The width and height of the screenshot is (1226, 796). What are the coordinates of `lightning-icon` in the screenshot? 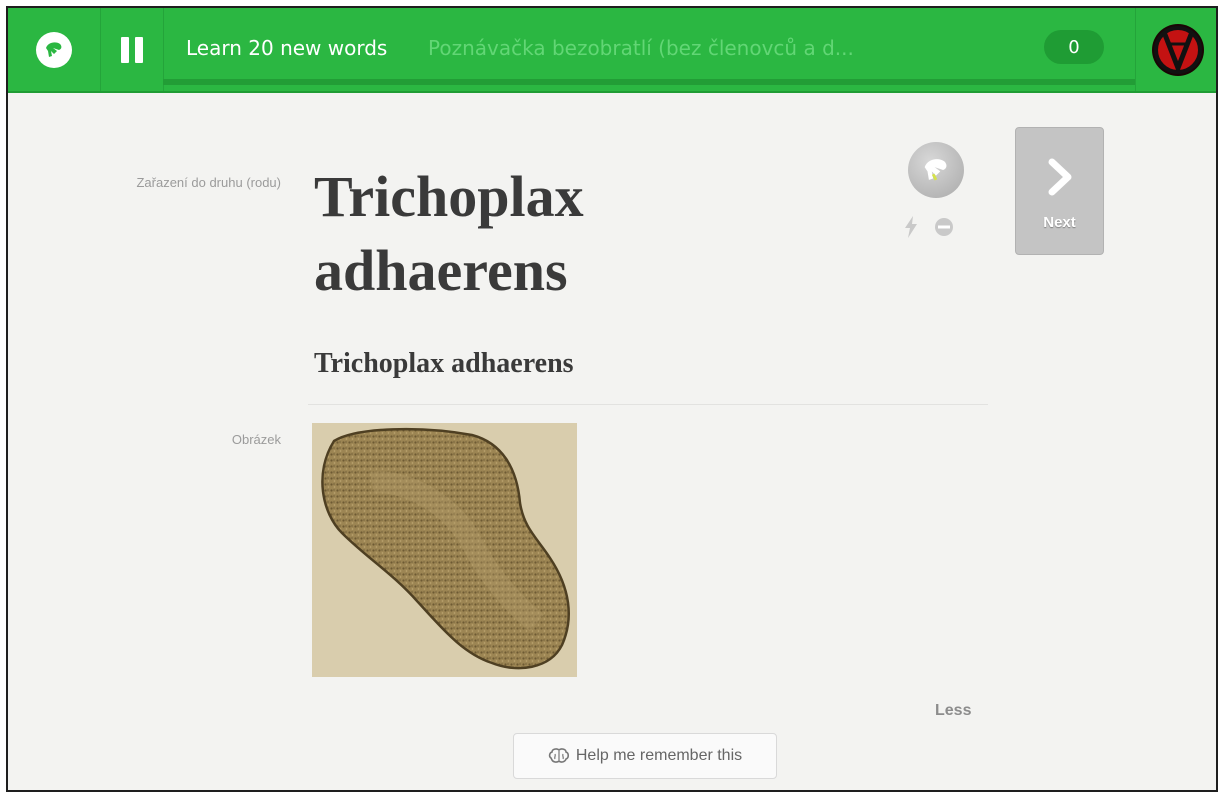 It's located at (911, 227).